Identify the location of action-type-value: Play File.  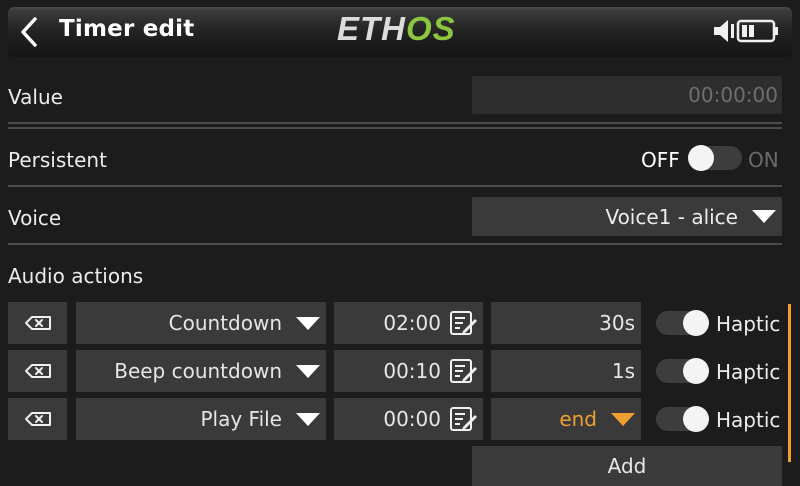
(241, 419).